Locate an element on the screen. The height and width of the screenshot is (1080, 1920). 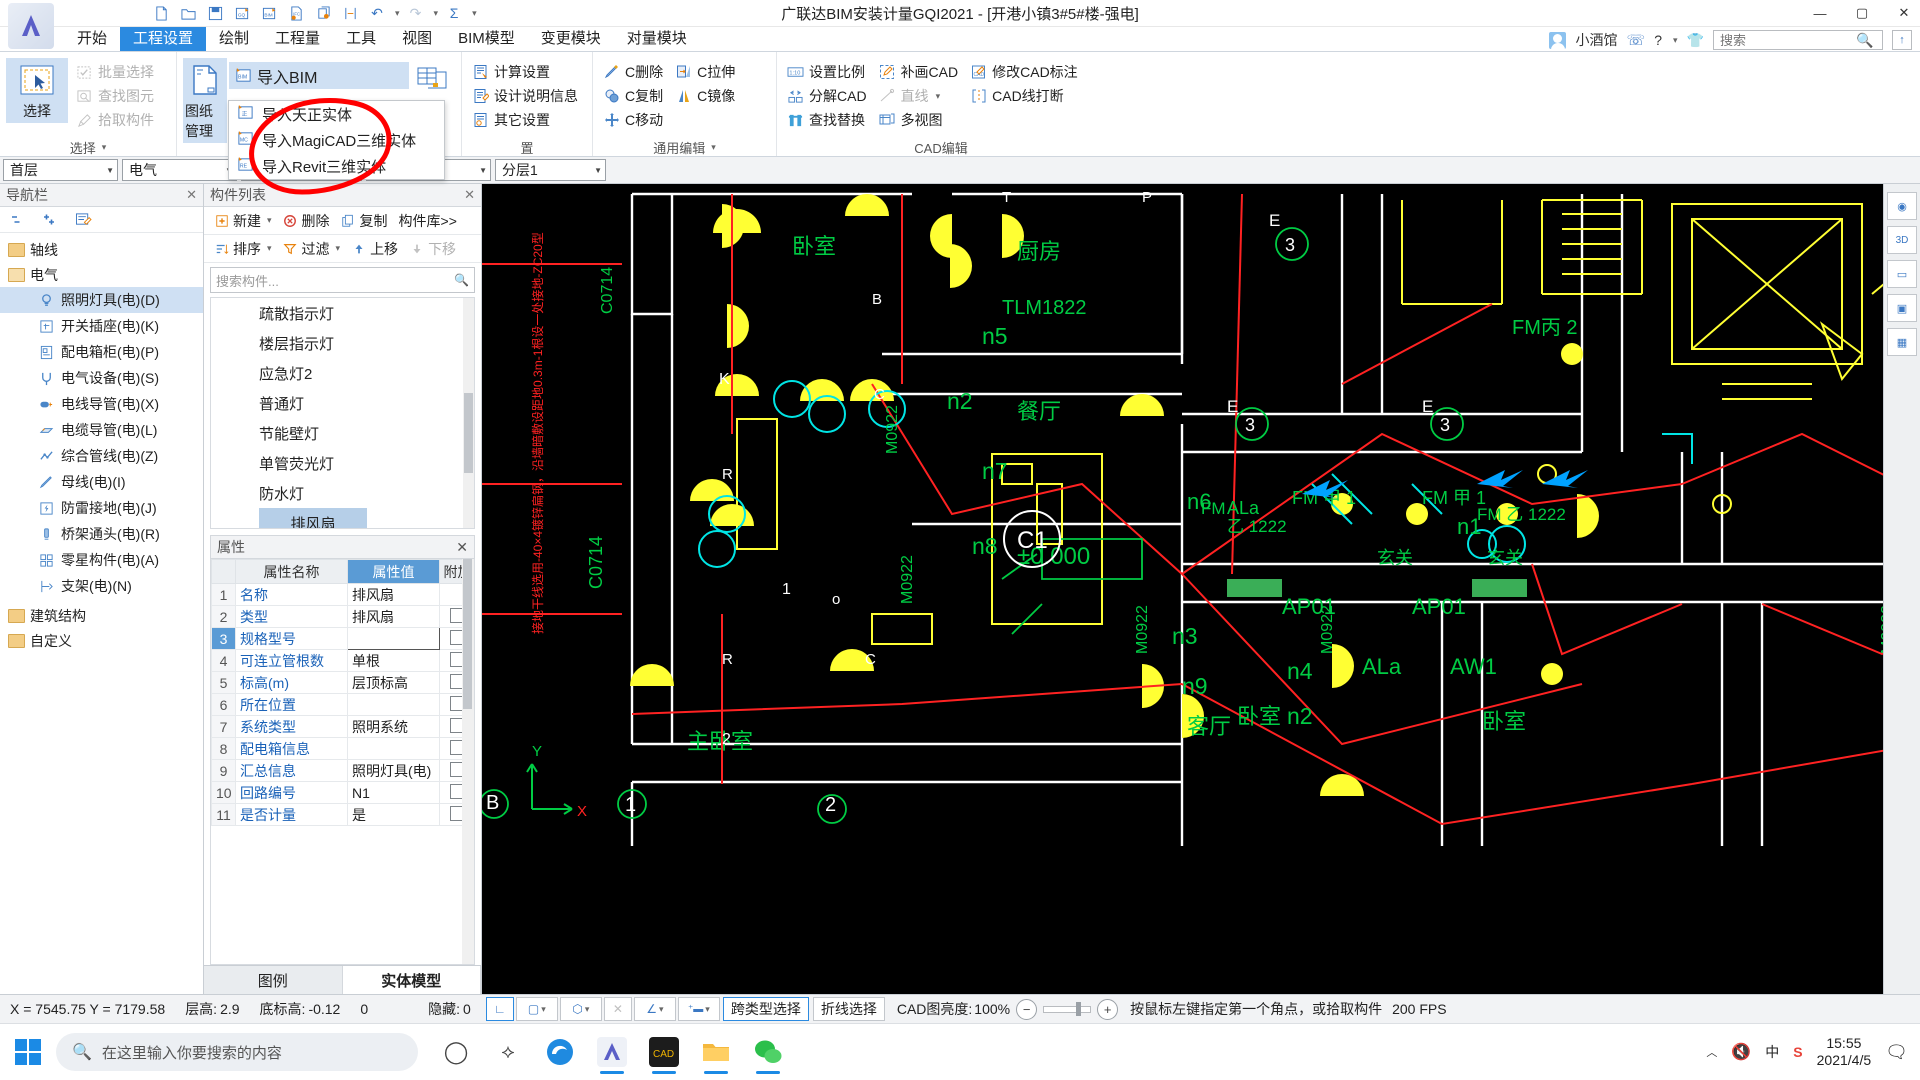
3d-snap-toggle: ⬡ ▾ is located at coordinates (580, 1009).